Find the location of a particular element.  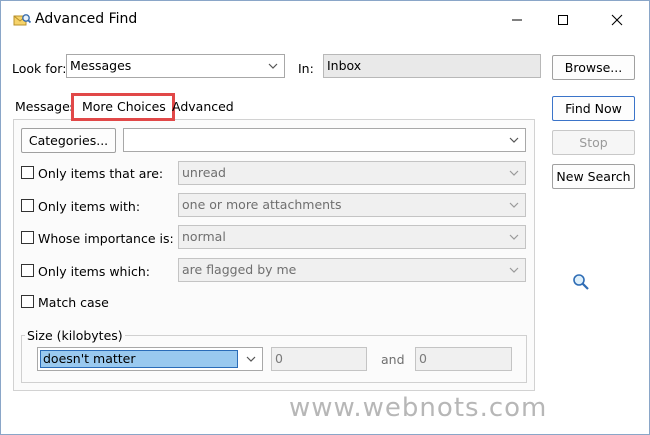

only-items-with-dropdown: one or more attachments is located at coordinates (352, 205).